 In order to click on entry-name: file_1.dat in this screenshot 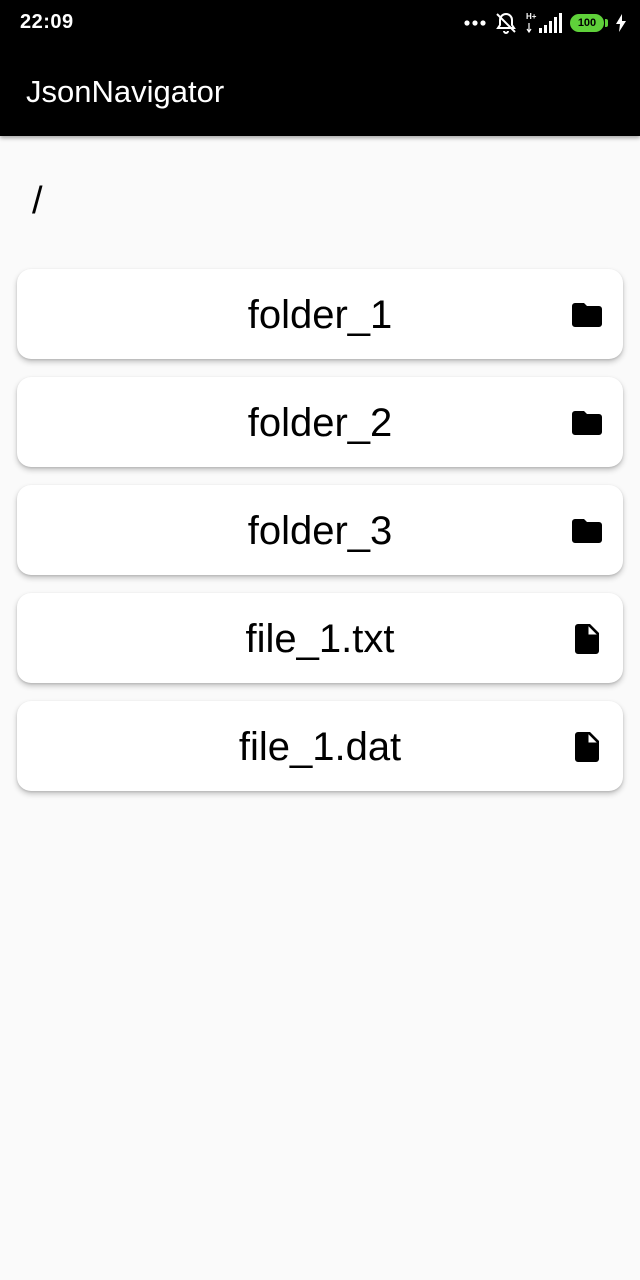, I will do `click(320, 747)`.